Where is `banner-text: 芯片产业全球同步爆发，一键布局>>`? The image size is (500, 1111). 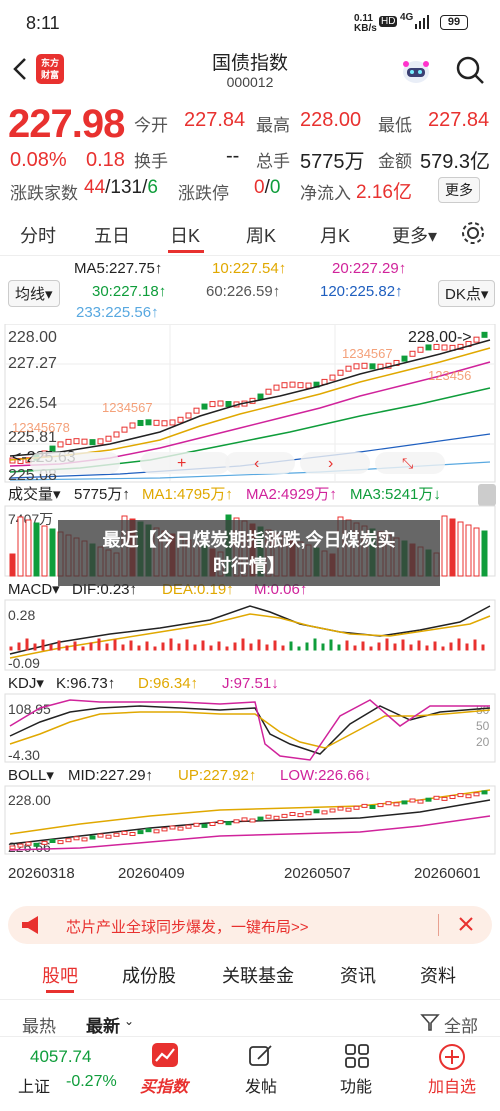 banner-text: 芯片产业全球同步爆发，一键布局>> is located at coordinates (187, 927).